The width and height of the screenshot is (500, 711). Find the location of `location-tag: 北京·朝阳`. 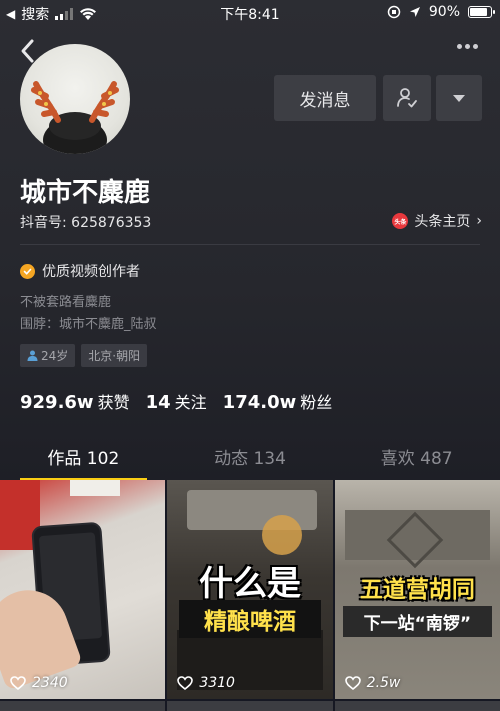

location-tag: 北京·朝阳 is located at coordinates (114, 355).